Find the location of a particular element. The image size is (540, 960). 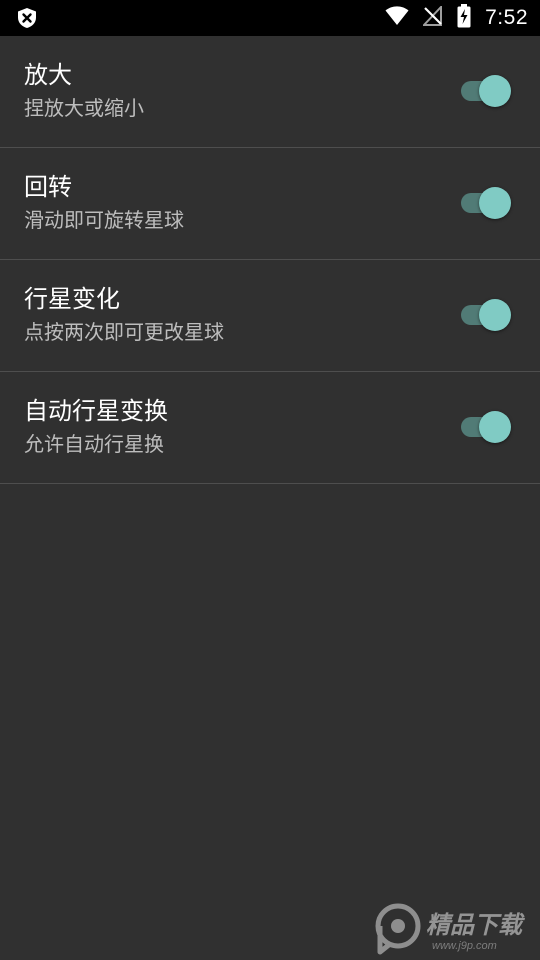

setting-title: 回转 is located at coordinates (48, 187).